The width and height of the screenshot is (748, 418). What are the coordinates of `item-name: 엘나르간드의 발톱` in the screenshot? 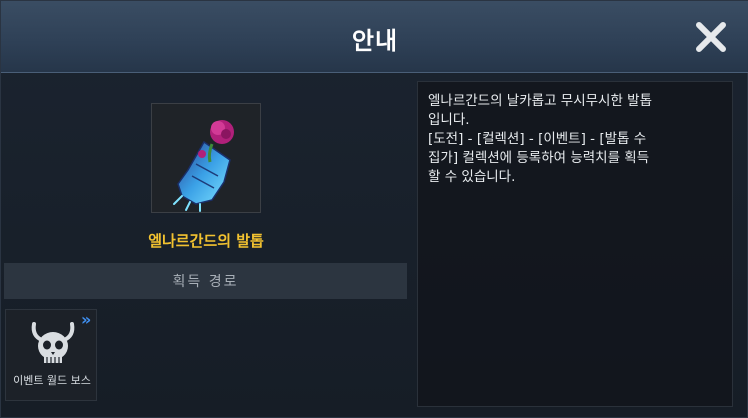 It's located at (206, 241).